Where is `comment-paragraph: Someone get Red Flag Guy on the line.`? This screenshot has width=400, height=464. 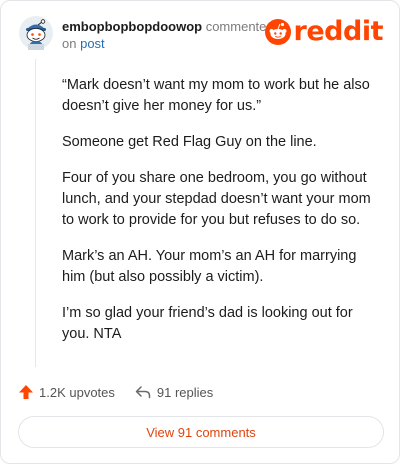 comment-paragraph: Someone get Red Flag Guy on the line. is located at coordinates (189, 142).